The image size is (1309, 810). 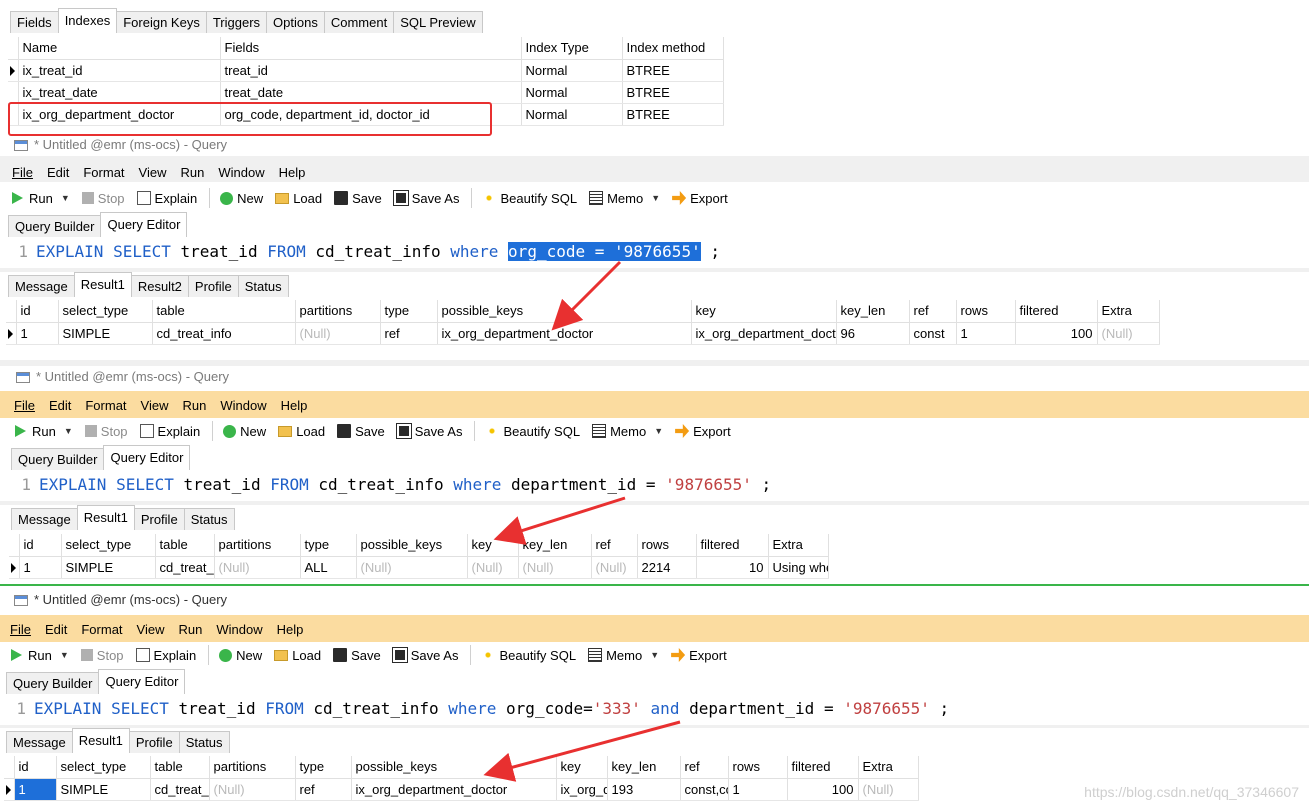 What do you see at coordinates (87, 20) in the screenshot?
I see `tab-indexes: Indexes` at bounding box center [87, 20].